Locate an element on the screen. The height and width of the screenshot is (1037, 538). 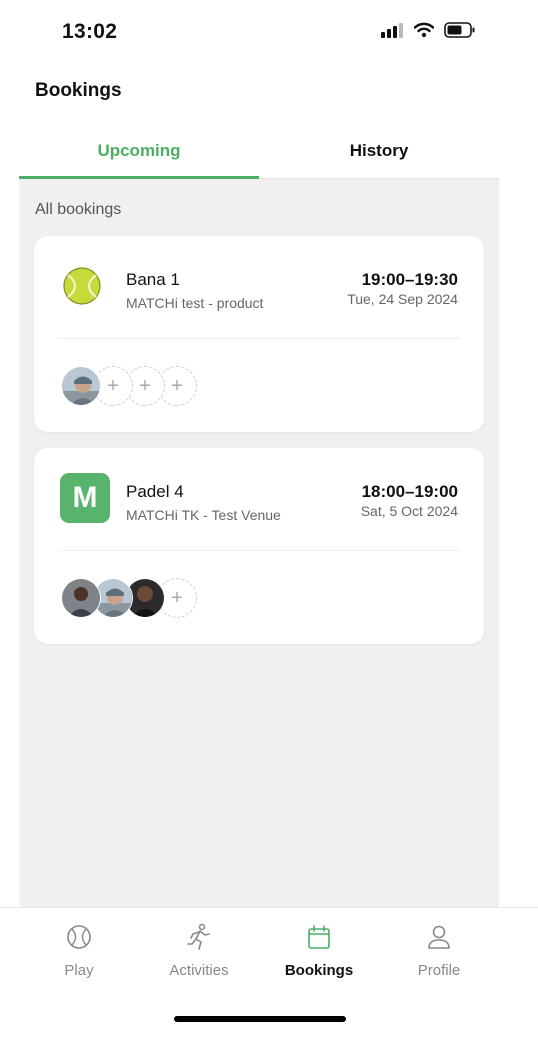
nav-bookings: Bookings is located at coordinates (319, 950).